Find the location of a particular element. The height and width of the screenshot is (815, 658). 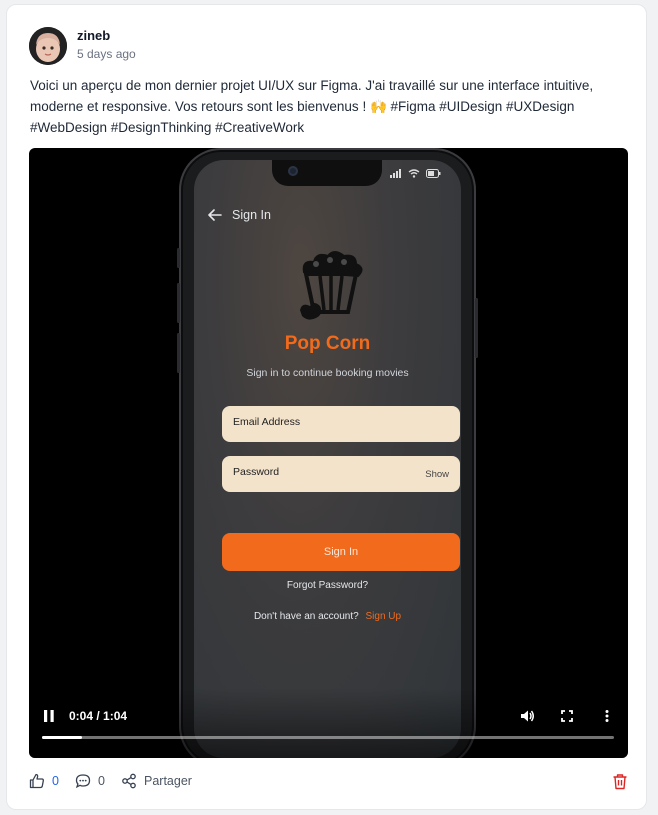

volume-icon is located at coordinates (527, 716).